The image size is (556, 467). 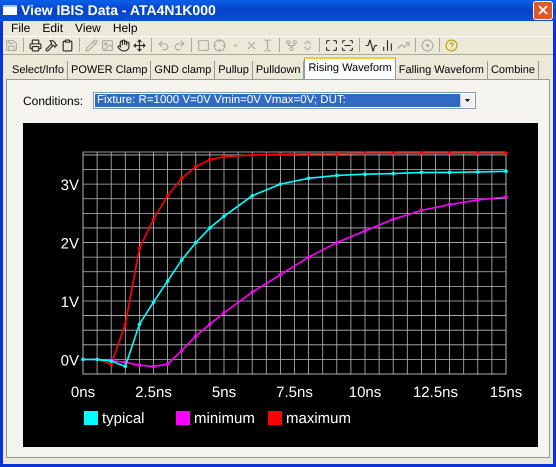 I want to click on y-tick-label: 2V, so click(x=69, y=244).